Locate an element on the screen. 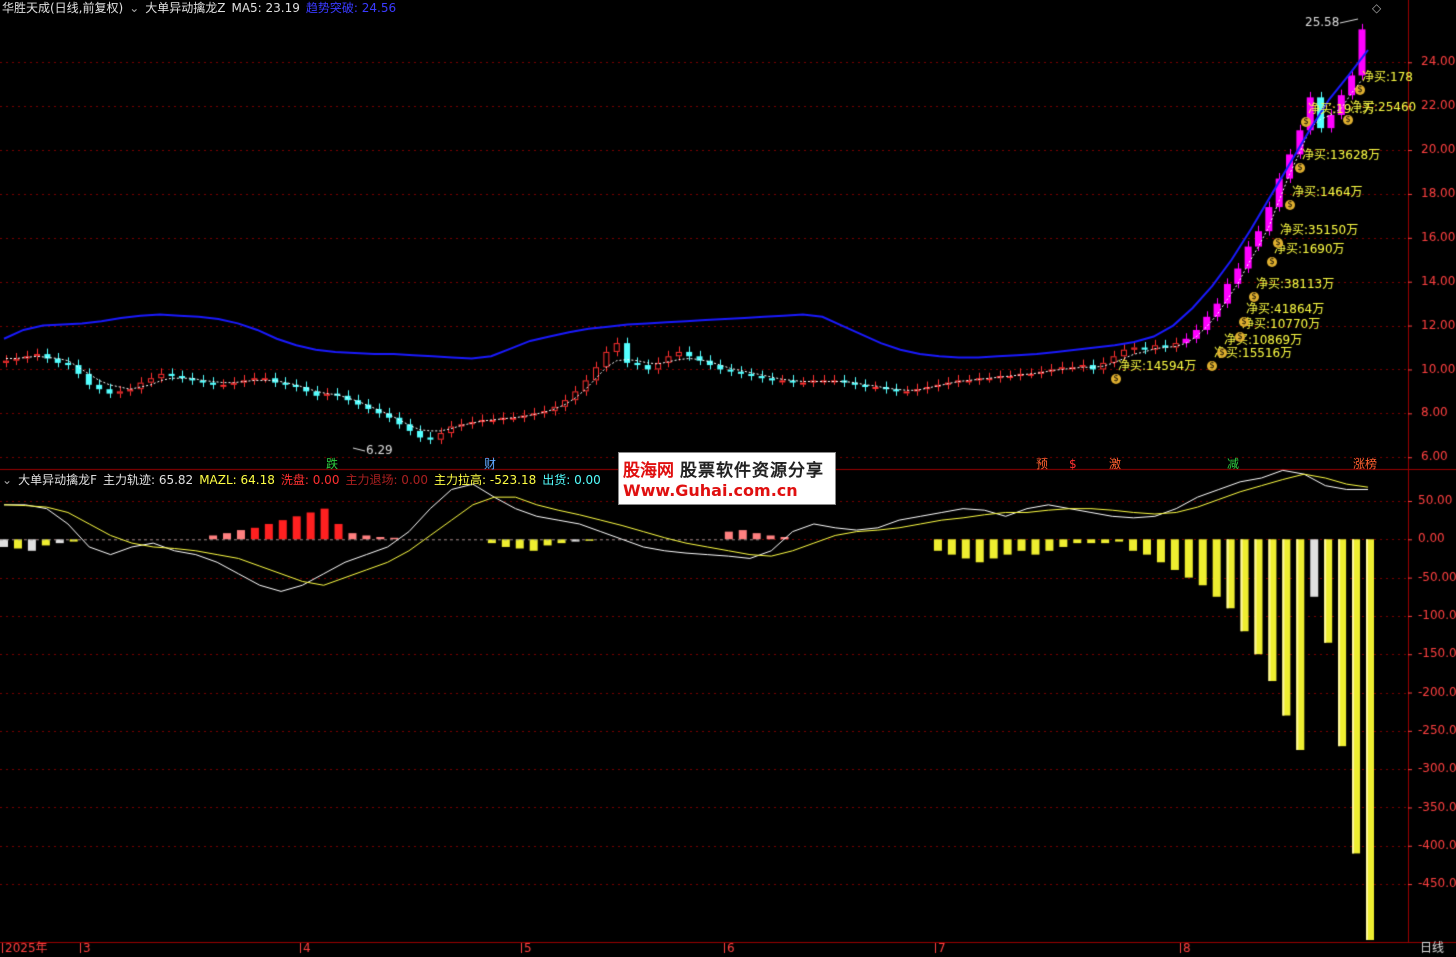  event-badge-incentive: 激 is located at coordinates (1115, 464).